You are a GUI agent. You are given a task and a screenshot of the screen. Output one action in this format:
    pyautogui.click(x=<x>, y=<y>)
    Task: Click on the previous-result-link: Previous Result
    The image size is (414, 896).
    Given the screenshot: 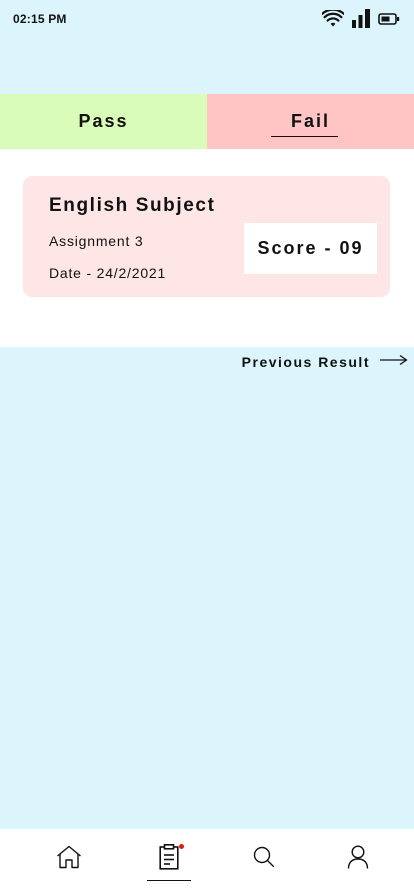 What is the action you would take?
    pyautogui.click(x=325, y=362)
    